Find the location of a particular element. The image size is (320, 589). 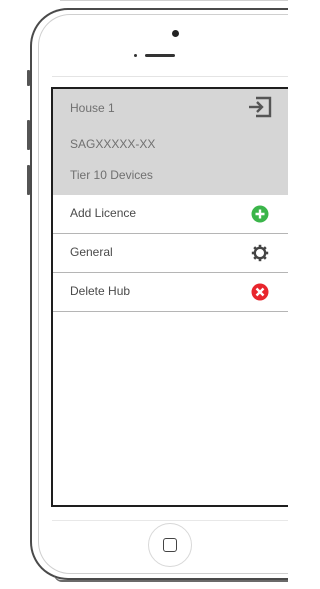

home-square-icon is located at coordinates (170, 545).